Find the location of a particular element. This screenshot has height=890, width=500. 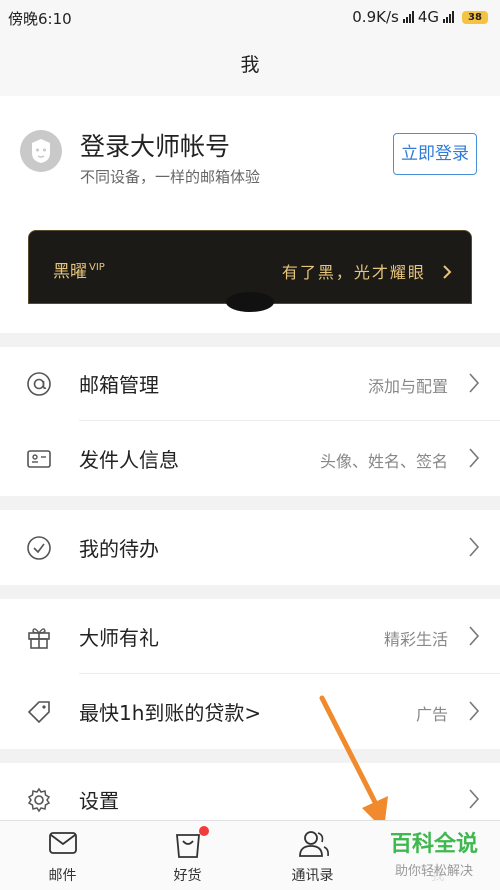

notification-dot is located at coordinates (204, 831).